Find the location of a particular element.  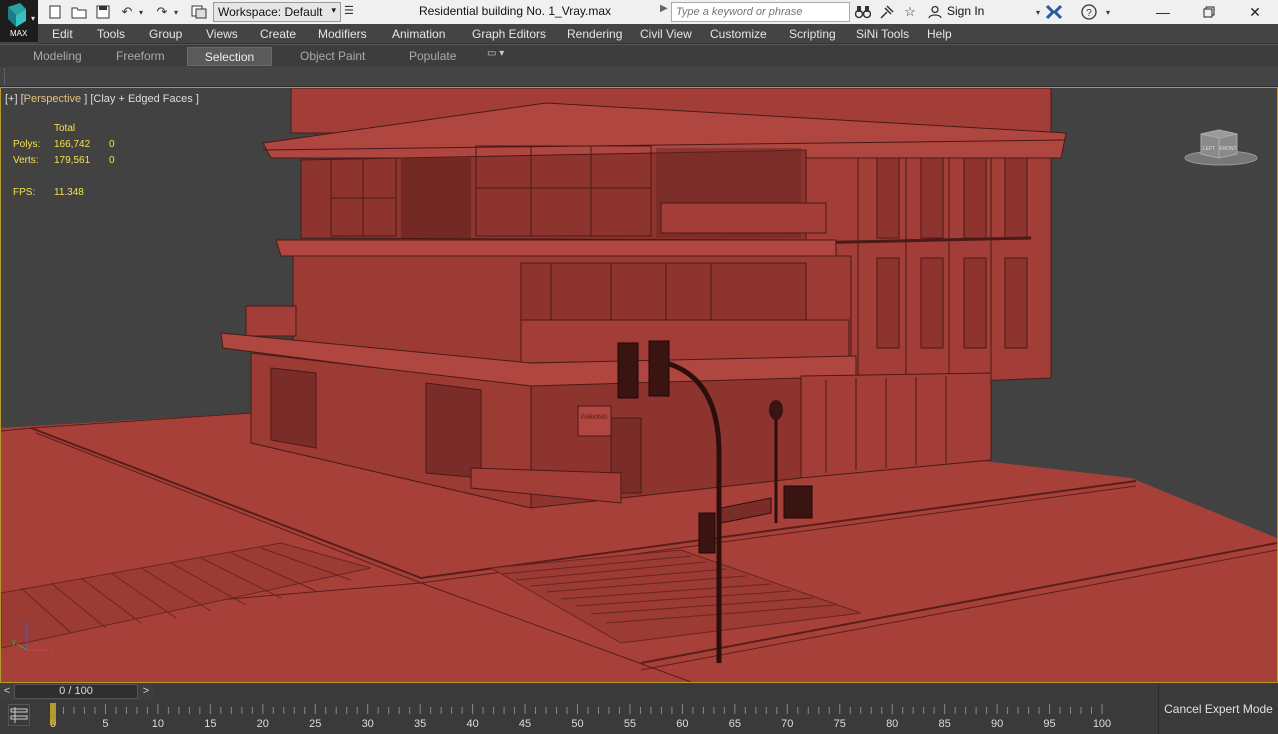

menu-animation: Animation is located at coordinates (418, 34).